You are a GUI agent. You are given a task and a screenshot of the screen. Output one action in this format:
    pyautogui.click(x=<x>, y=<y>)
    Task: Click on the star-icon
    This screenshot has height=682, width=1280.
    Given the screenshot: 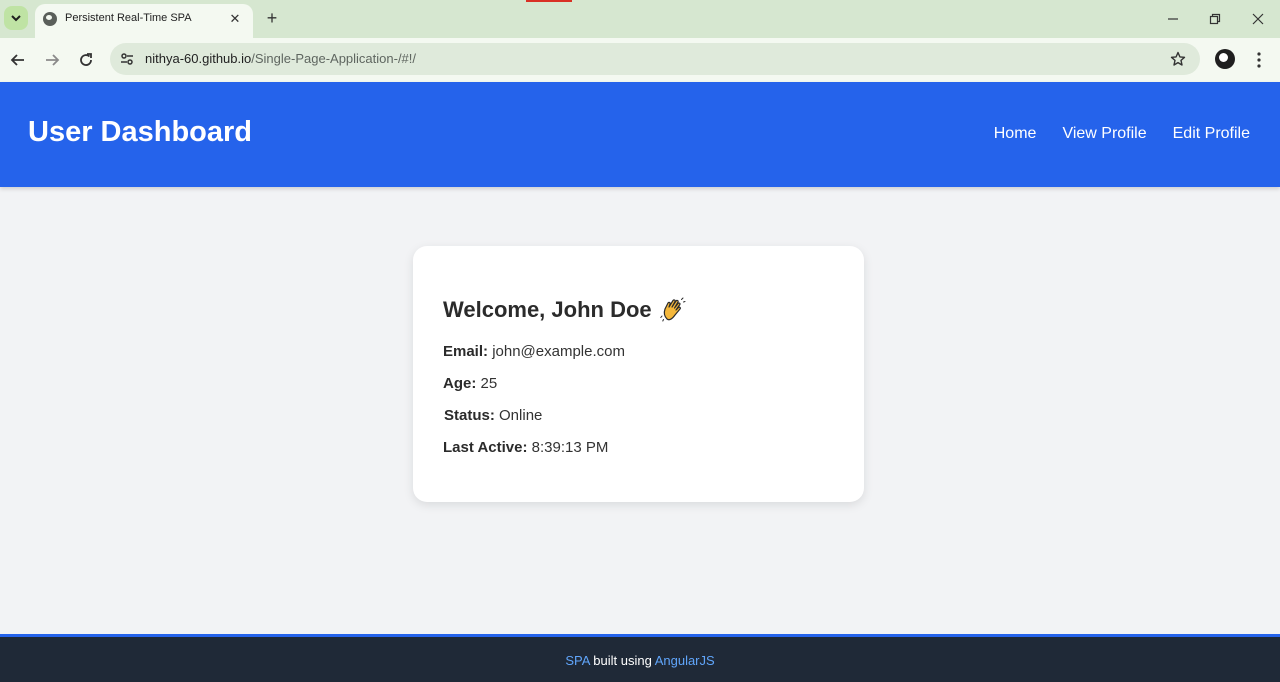 What is the action you would take?
    pyautogui.click(x=1178, y=58)
    